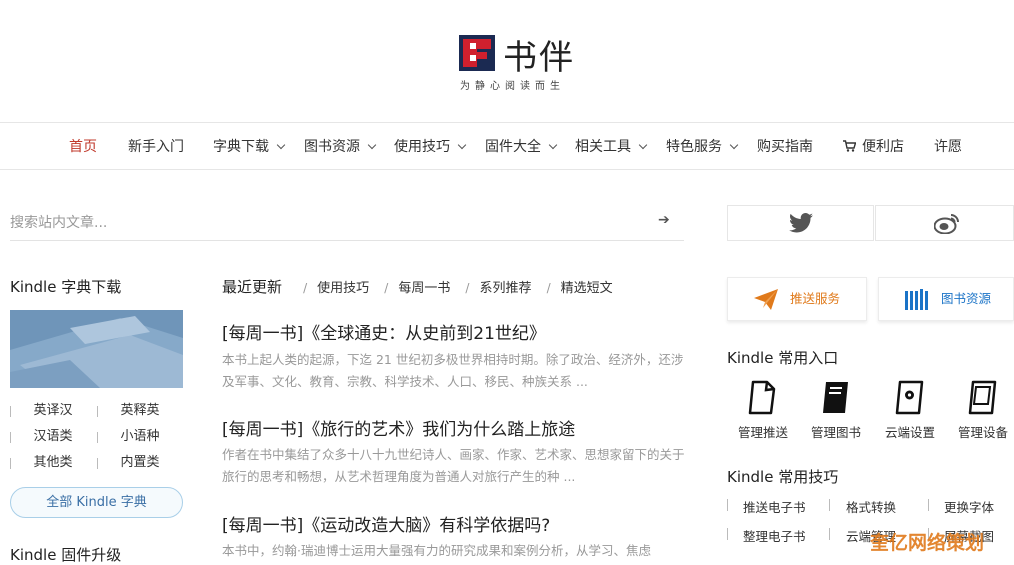  I want to click on book-resource-button: 图书资源, so click(946, 299).